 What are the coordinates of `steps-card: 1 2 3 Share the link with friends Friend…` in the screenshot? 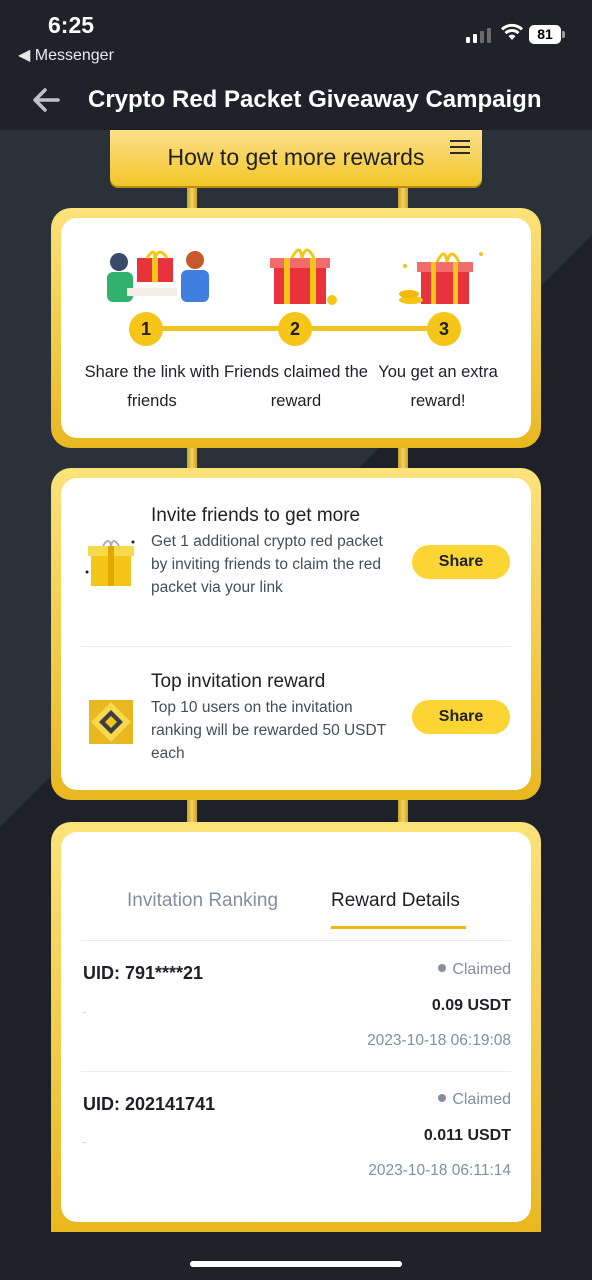 It's located at (296, 328).